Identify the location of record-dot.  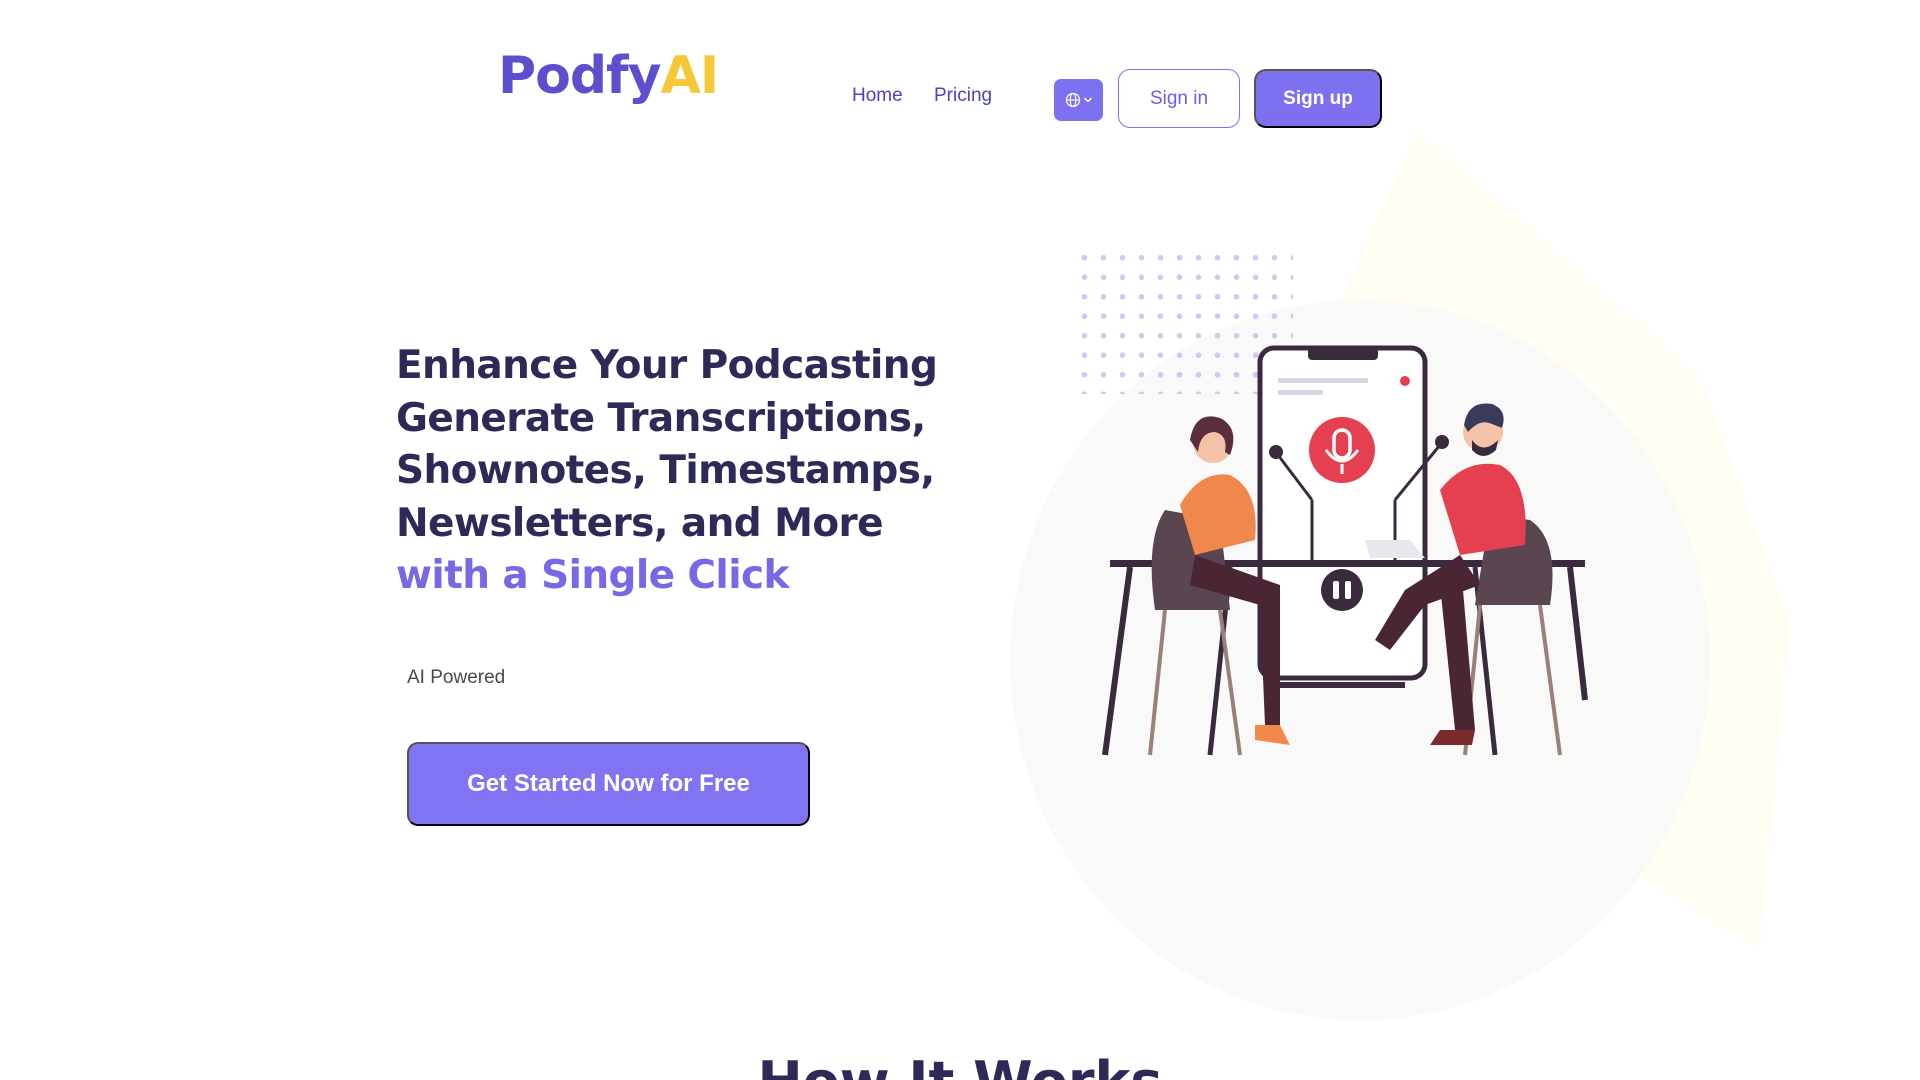
(1405, 381).